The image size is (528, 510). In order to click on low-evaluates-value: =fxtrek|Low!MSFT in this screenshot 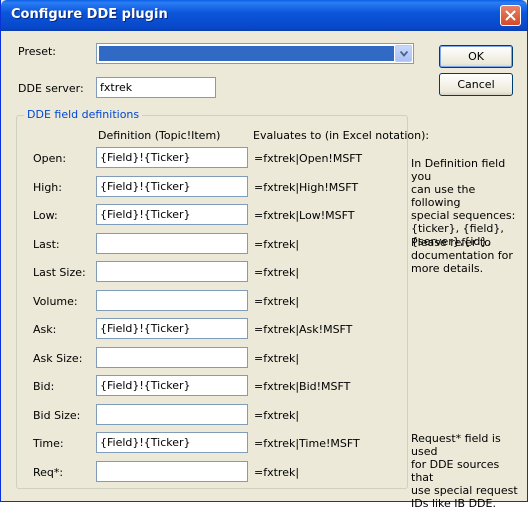, I will do `click(304, 215)`.